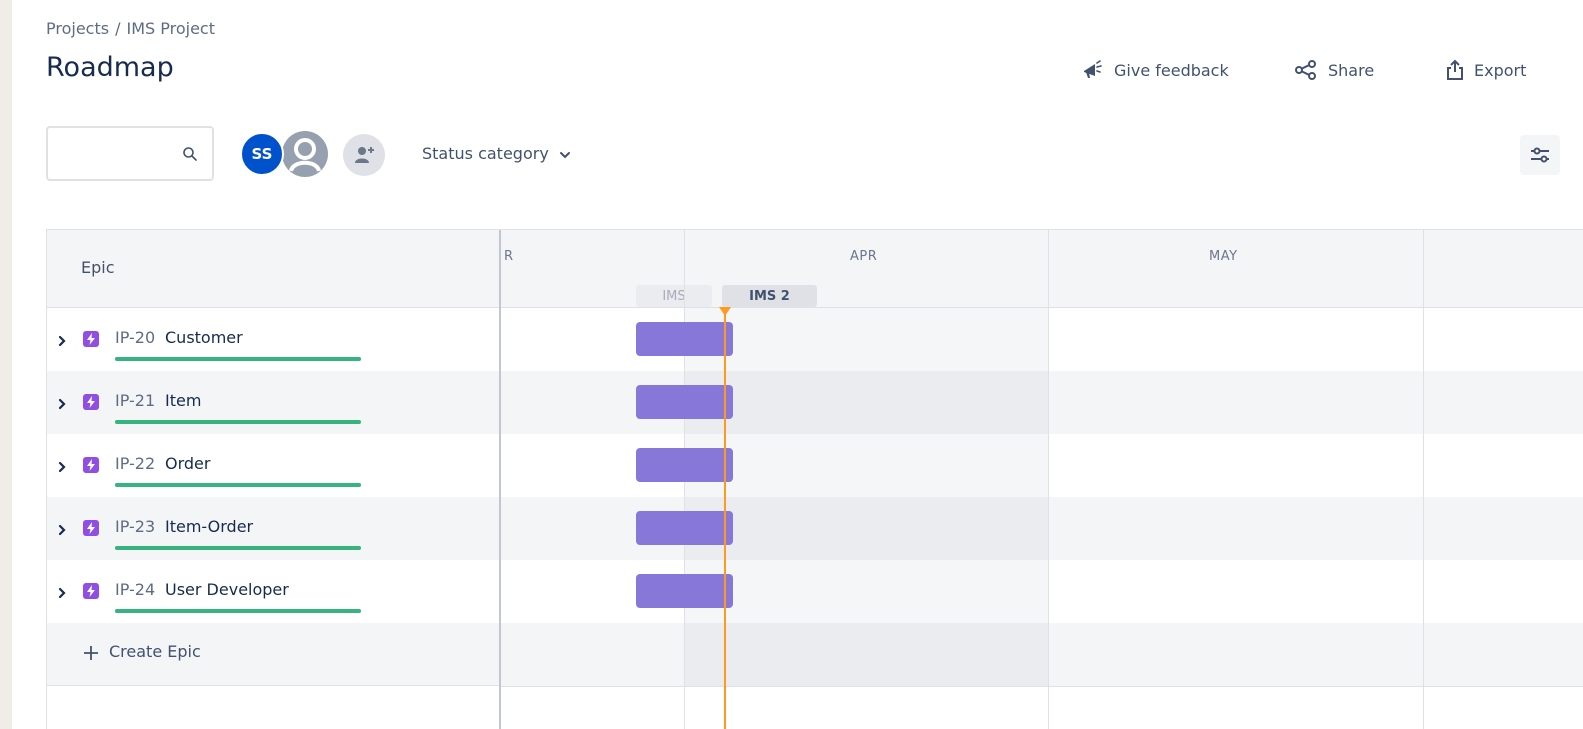  I want to click on today-marker, so click(725, 311).